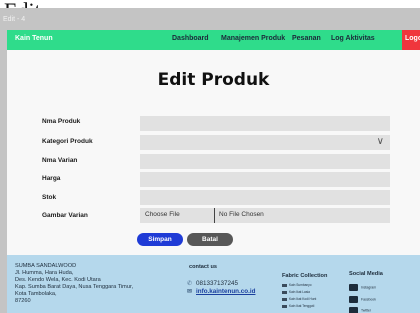  What do you see at coordinates (353, 299) in the screenshot?
I see `facebook-icon` at bounding box center [353, 299].